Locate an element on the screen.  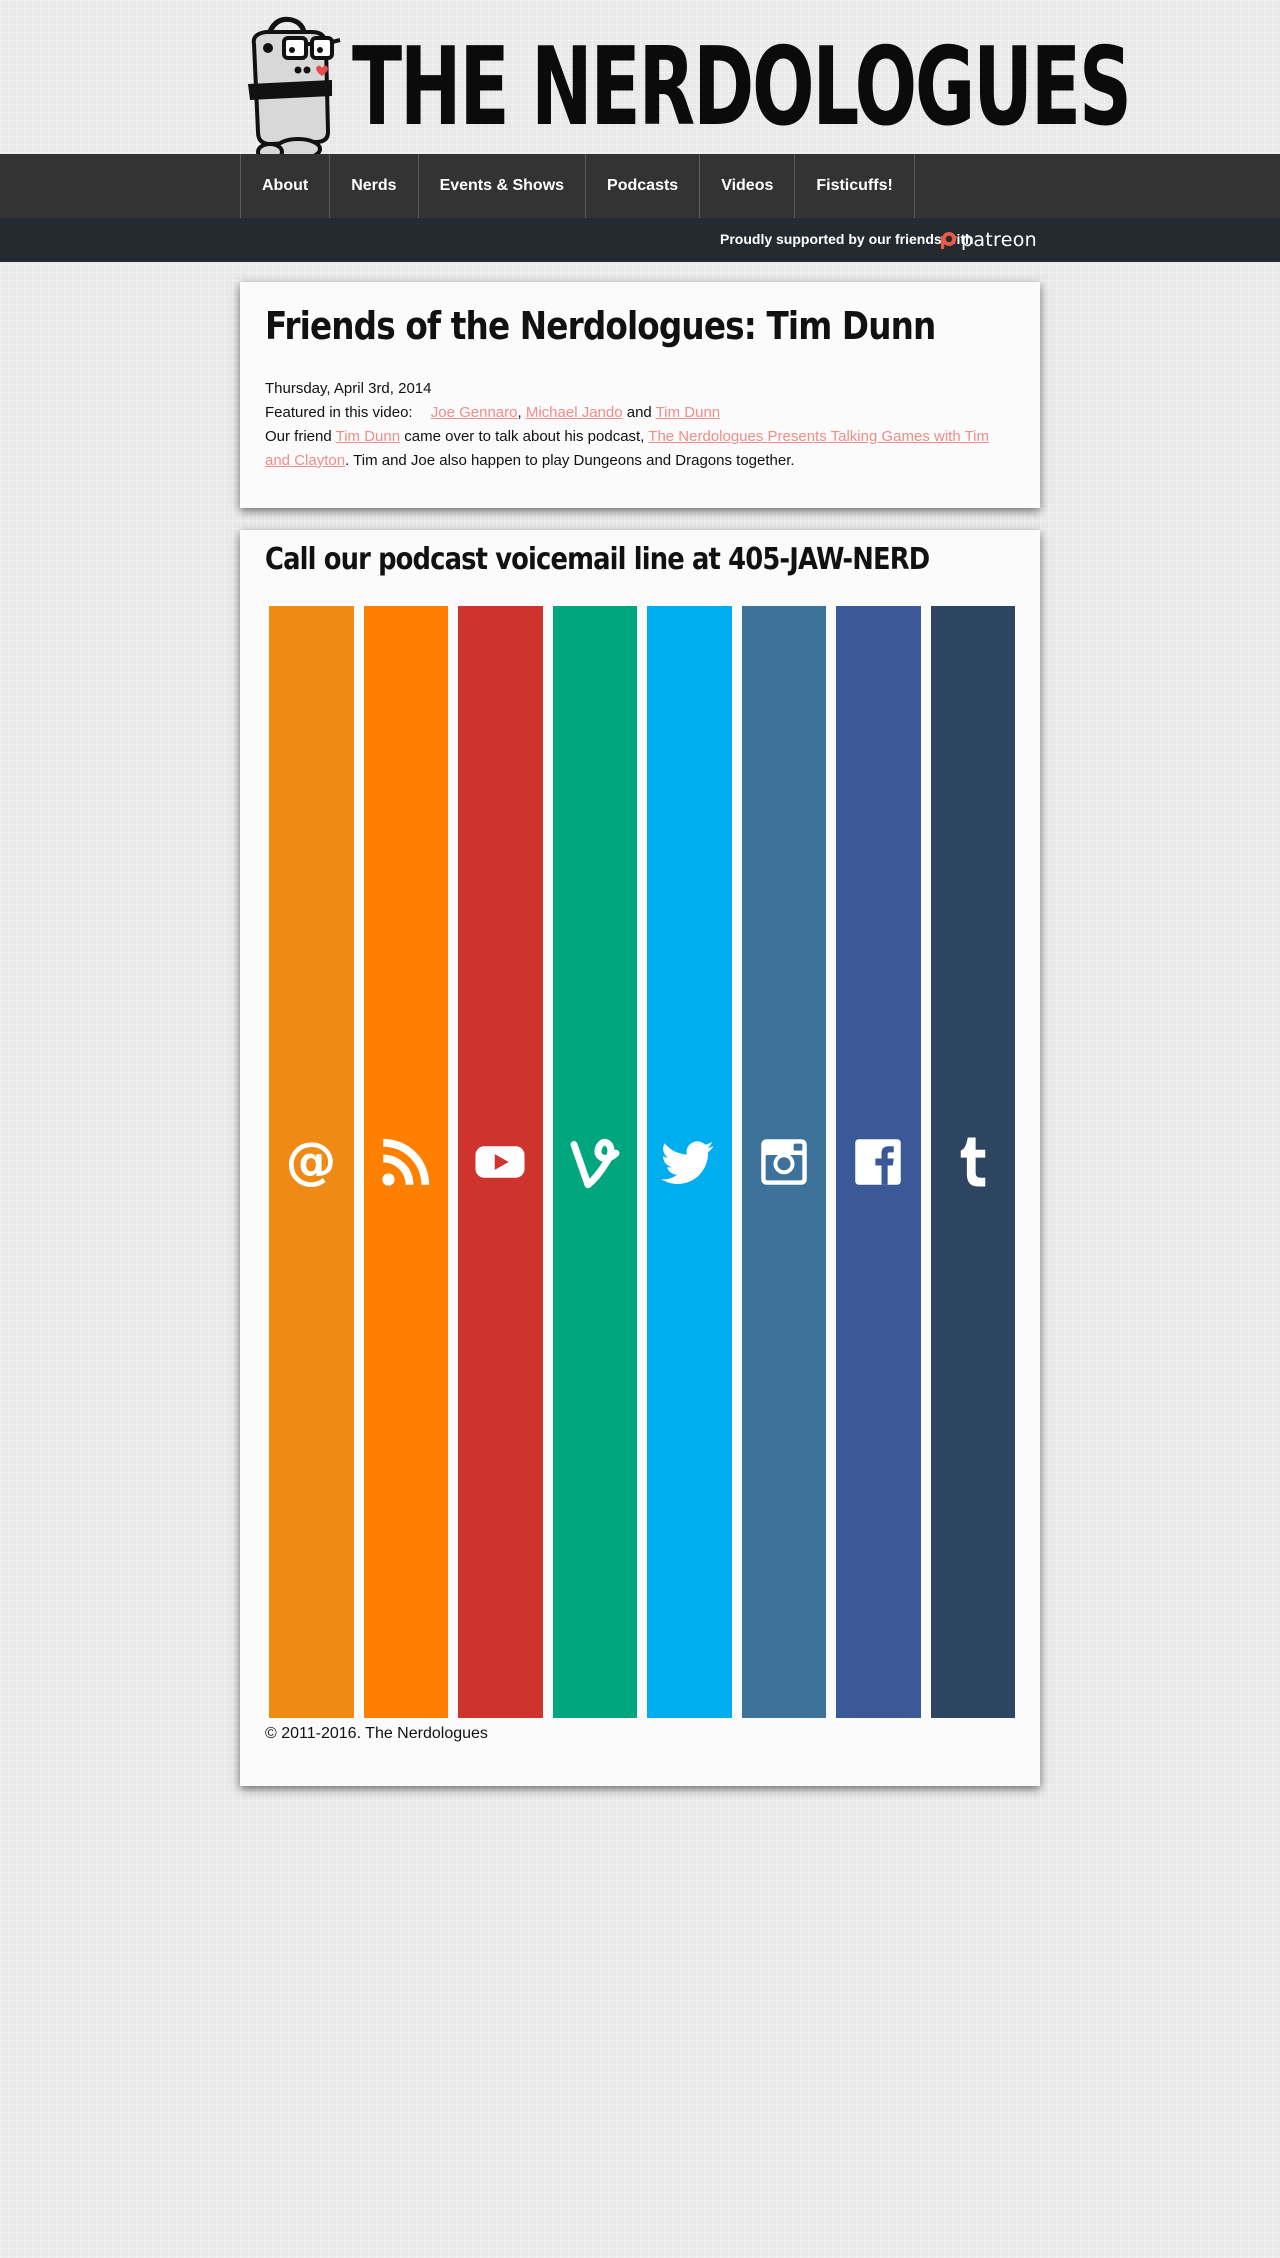
nav-item-nerds: Nerds is located at coordinates (374, 186).